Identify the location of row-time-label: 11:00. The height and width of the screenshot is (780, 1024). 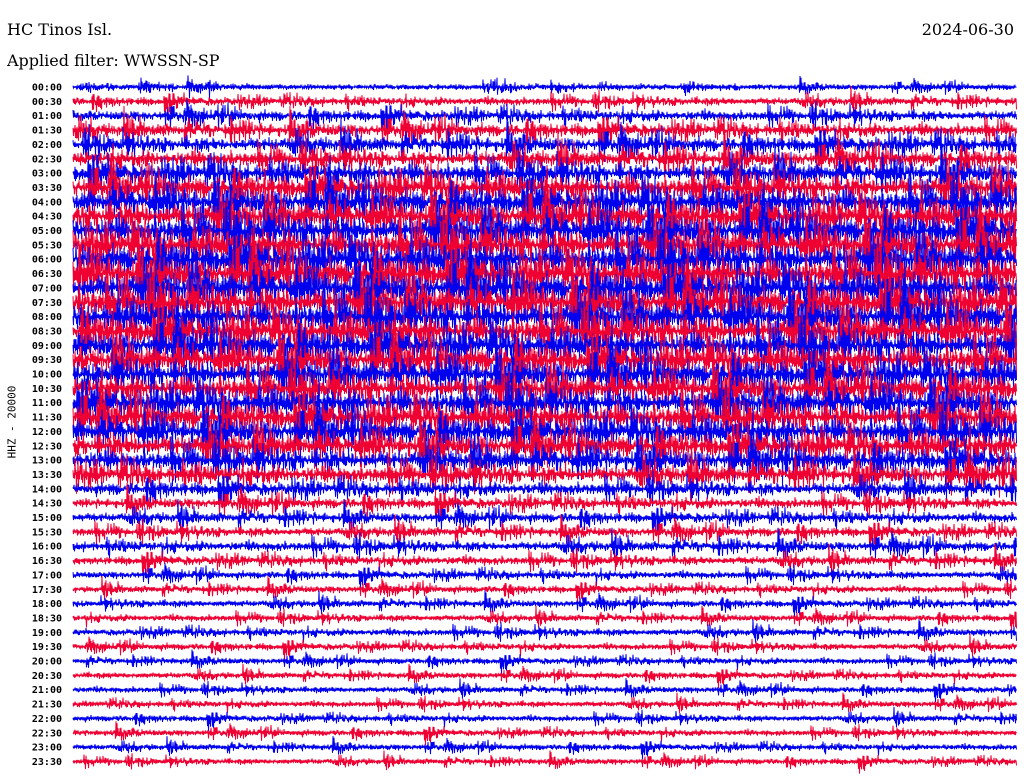
(47, 403).